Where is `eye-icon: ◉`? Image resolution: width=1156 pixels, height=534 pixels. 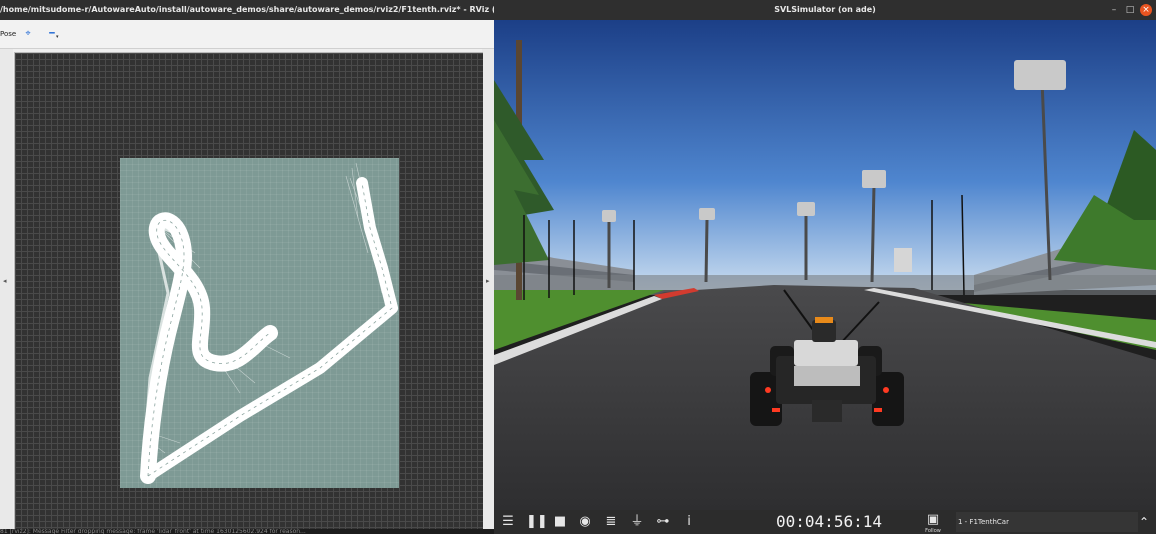
eye-icon: ◉ is located at coordinates (585, 522).